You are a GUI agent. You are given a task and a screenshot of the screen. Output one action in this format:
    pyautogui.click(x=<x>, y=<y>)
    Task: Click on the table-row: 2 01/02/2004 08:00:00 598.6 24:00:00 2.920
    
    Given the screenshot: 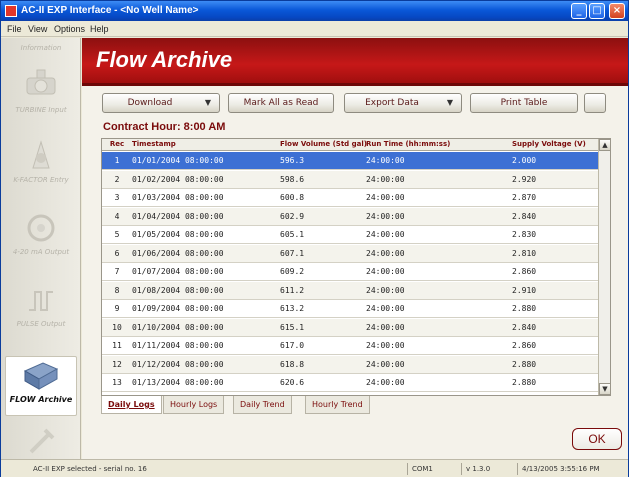 What is the action you would take?
    pyautogui.click(x=350, y=179)
    